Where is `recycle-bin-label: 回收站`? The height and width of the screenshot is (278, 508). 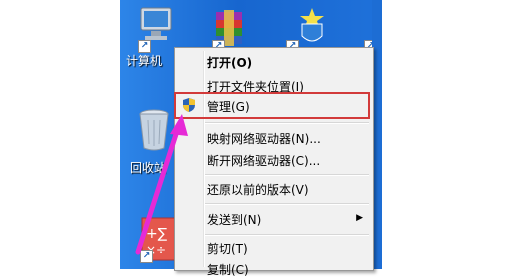 recycle-bin-label: 回收站 is located at coordinates (148, 168).